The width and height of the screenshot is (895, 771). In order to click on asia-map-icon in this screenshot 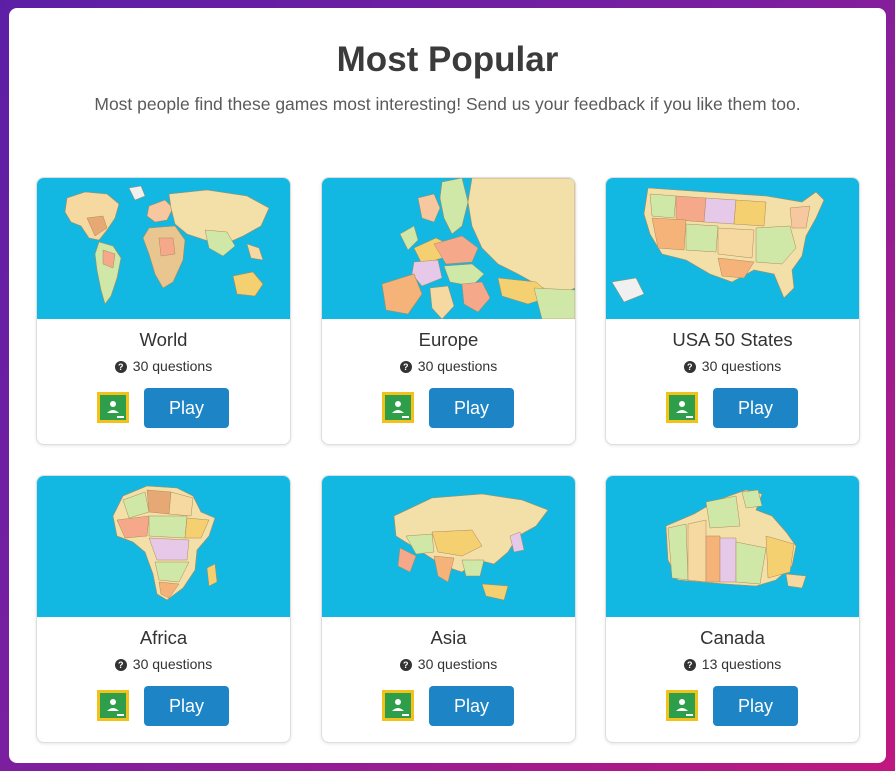, I will do `click(448, 546)`.